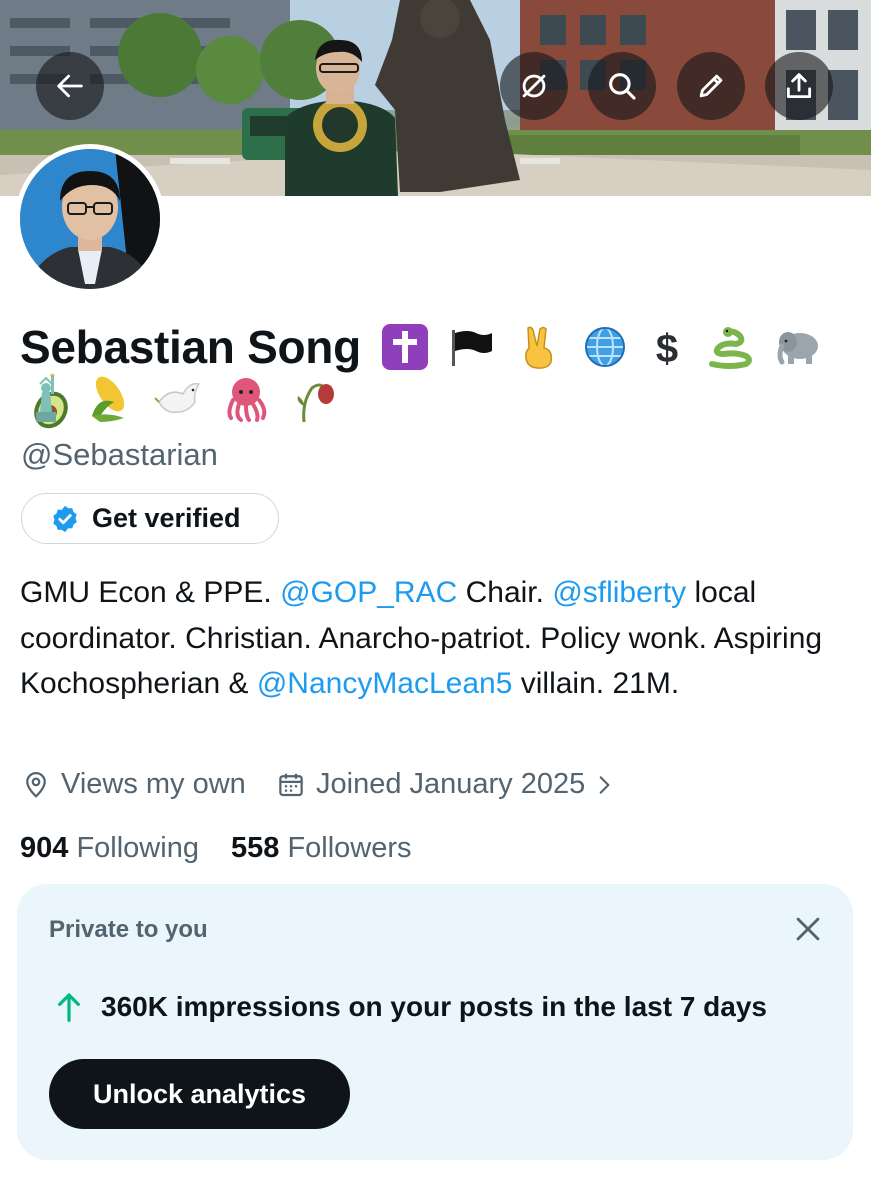 This screenshot has height=1200, width=871. What do you see at coordinates (604, 784) in the screenshot?
I see `chevron-right-icon` at bounding box center [604, 784].